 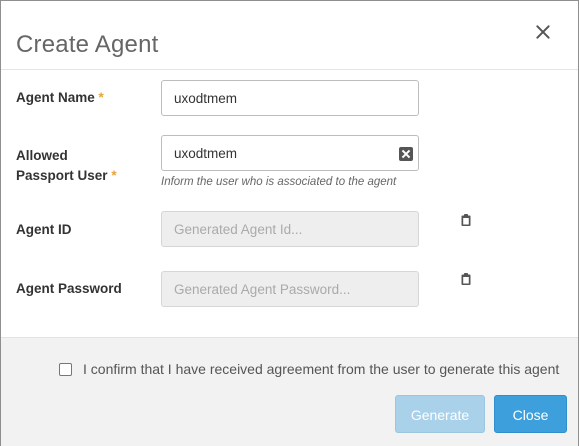 I want to click on agent-password-label: Agent Password, so click(x=69, y=288).